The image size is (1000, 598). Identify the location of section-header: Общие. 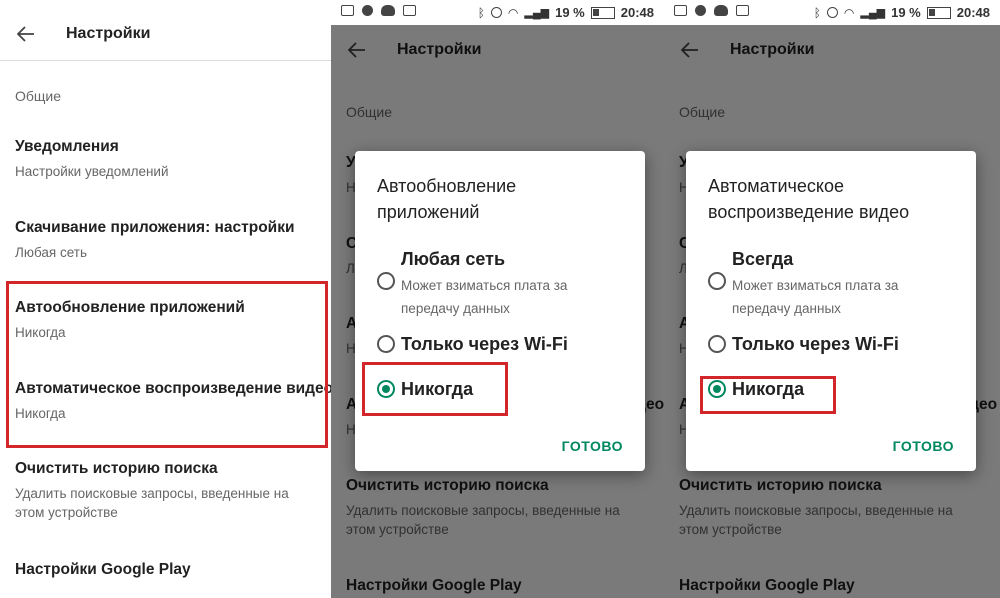
(38, 96).